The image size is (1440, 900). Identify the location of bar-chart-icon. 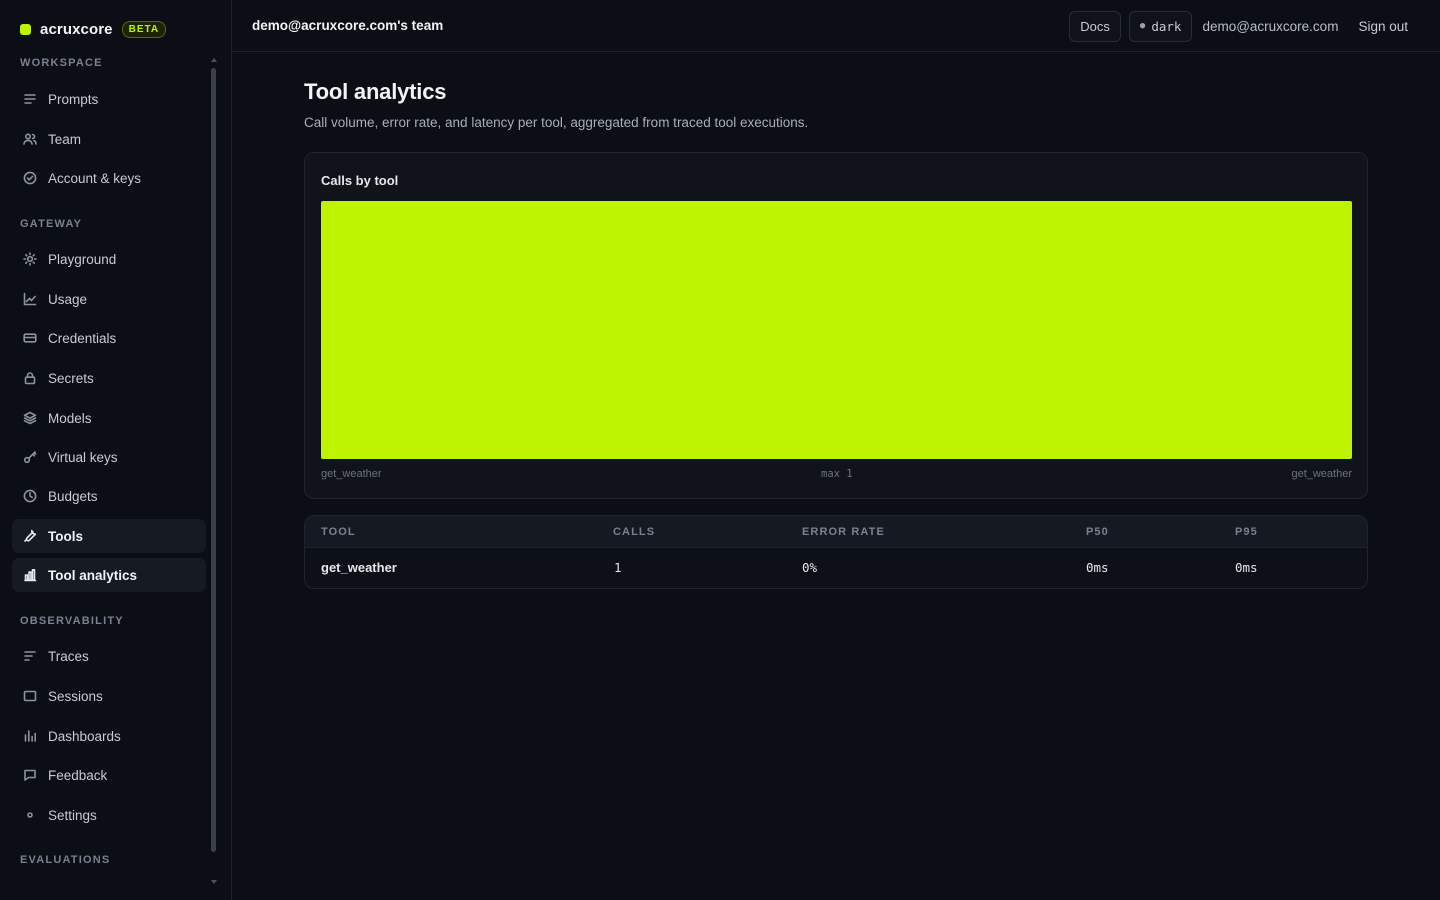
(30, 575).